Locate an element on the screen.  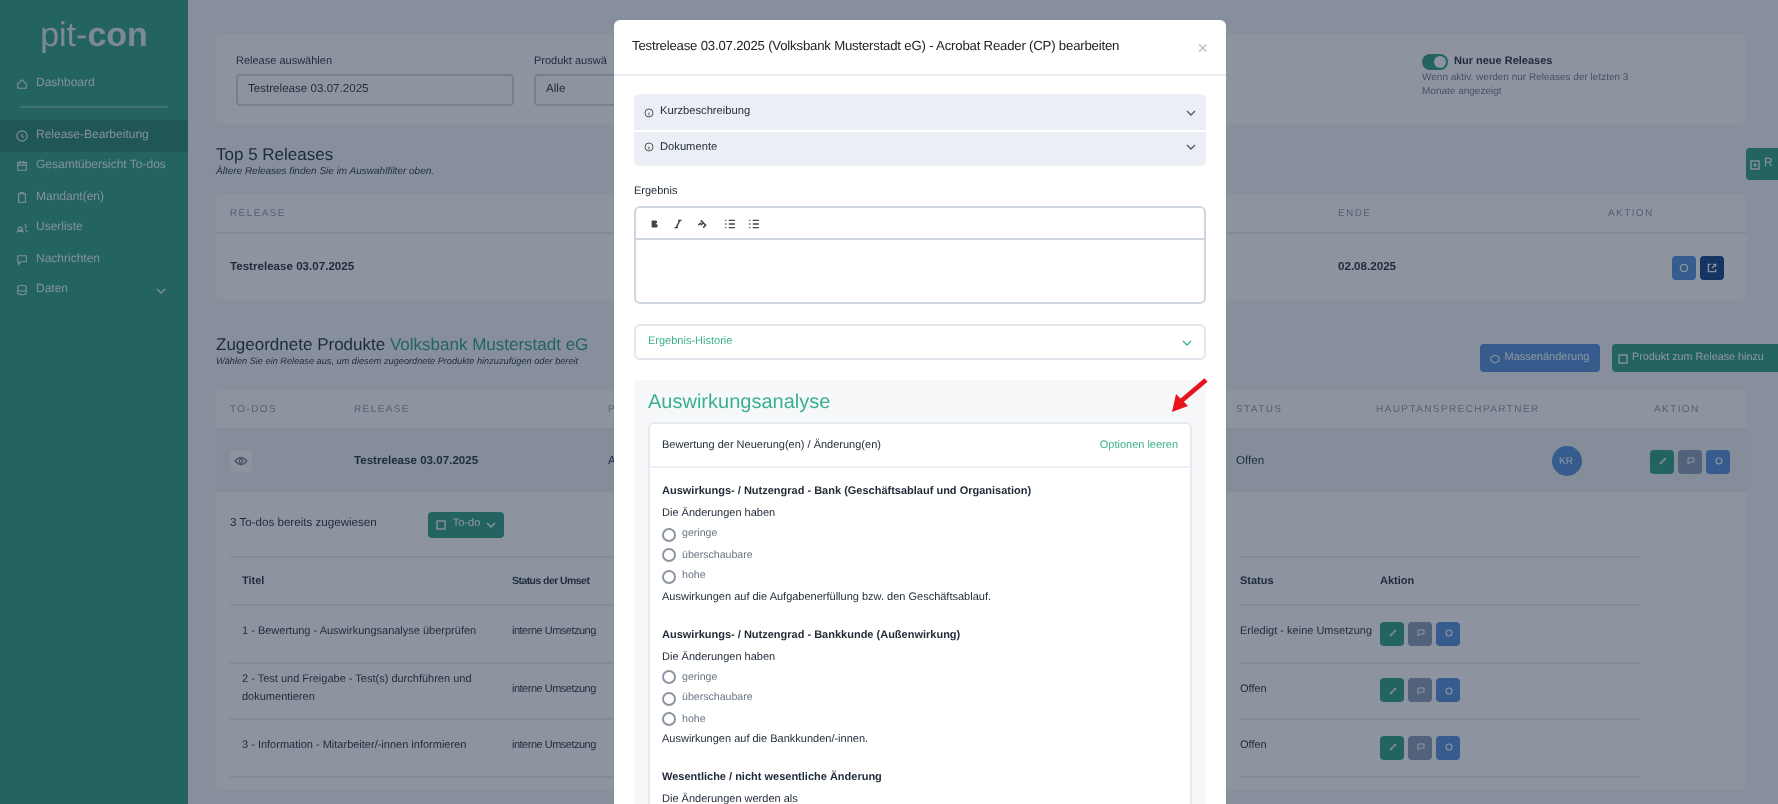
section-title: Top 5 Releases is located at coordinates (276, 154).